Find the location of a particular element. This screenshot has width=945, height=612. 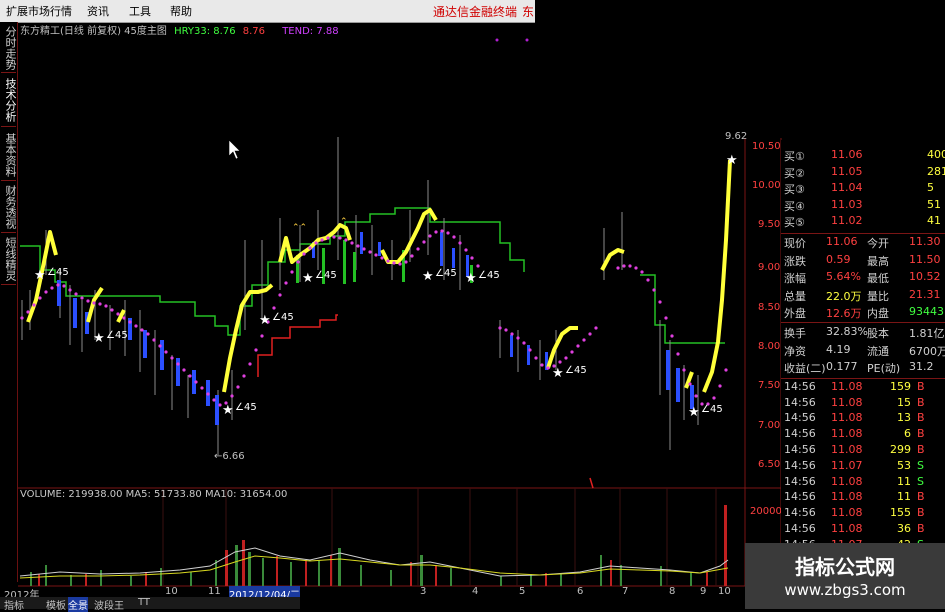

stat-value: 1.81亿 is located at coordinates (927, 333).